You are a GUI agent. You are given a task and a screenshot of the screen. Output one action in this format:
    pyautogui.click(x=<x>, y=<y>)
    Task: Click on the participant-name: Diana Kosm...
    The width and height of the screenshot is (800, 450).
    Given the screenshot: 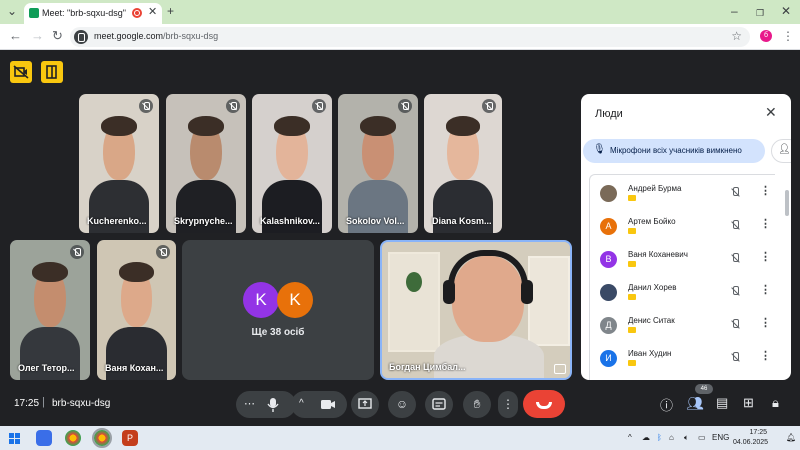 What is the action you would take?
    pyautogui.click(x=462, y=221)
    